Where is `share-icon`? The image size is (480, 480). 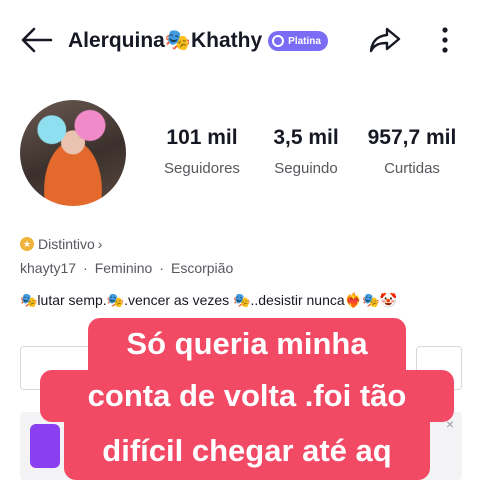
share-icon is located at coordinates (385, 40).